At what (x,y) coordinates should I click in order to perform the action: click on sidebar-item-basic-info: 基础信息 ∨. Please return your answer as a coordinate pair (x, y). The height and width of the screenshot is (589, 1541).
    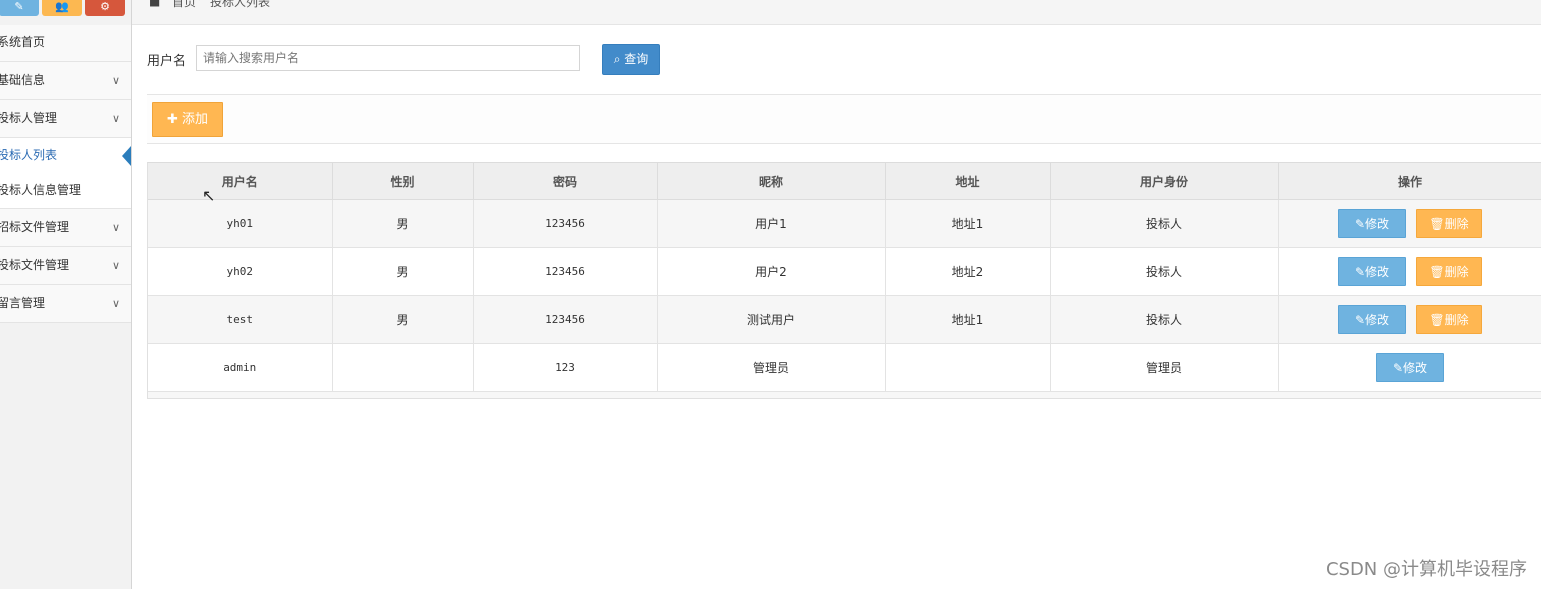
    Looking at the image, I should click on (65, 81).